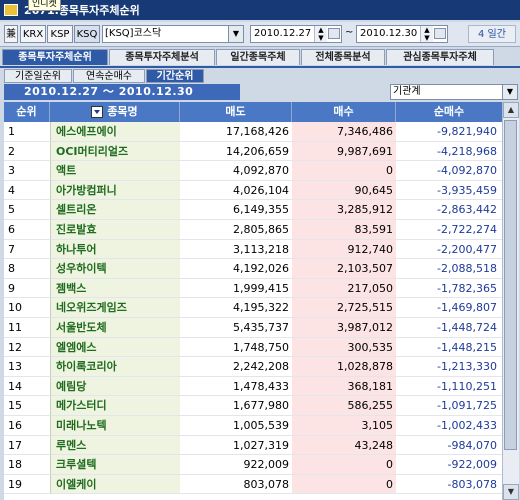 The image size is (520, 500). What do you see at coordinates (258, 57) in the screenshot?
I see `tab-daily-investor: 일간종목주체` at bounding box center [258, 57].